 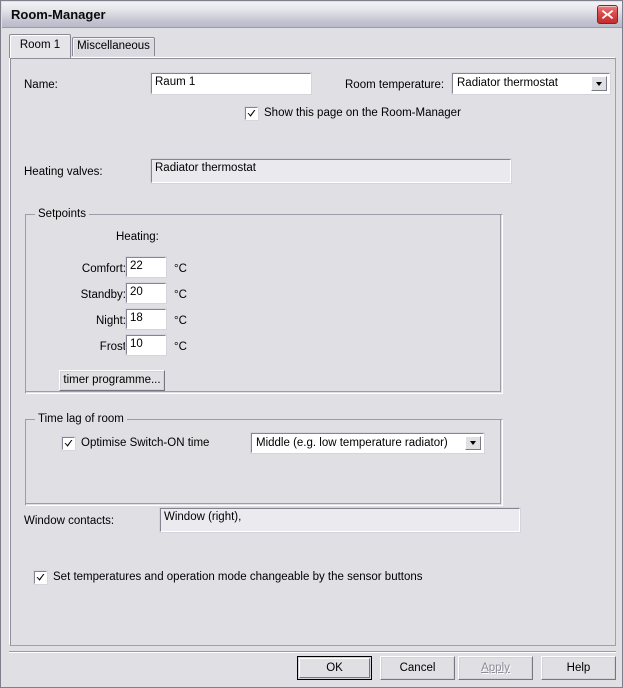 What do you see at coordinates (352, 443) in the screenshot?
I see `time-lag-mode-value: Middle (e.g. low temperature radiator)` at bounding box center [352, 443].